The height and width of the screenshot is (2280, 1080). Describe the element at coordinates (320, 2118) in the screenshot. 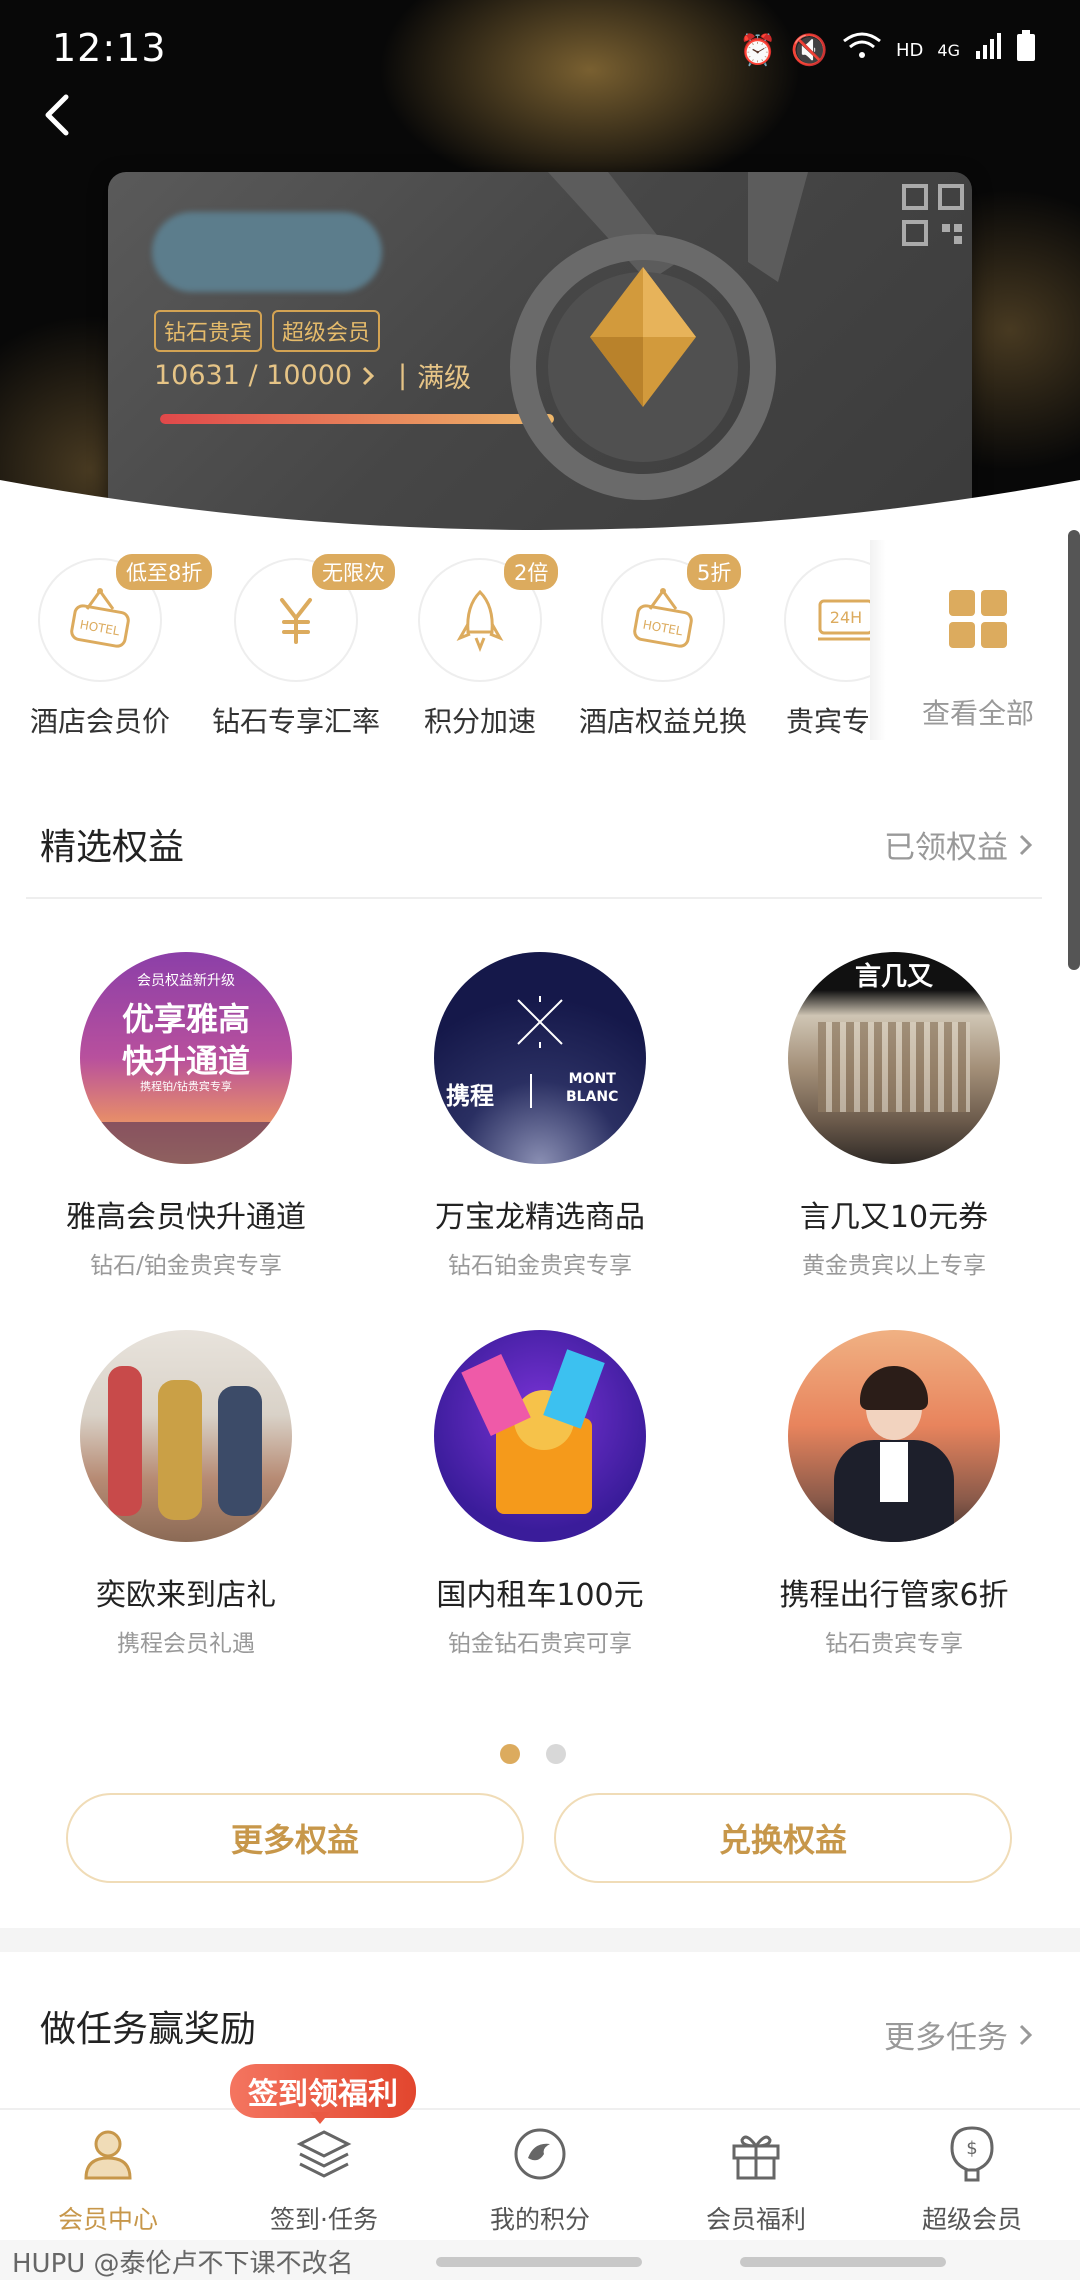

I see `signin-badge-tail` at that location.